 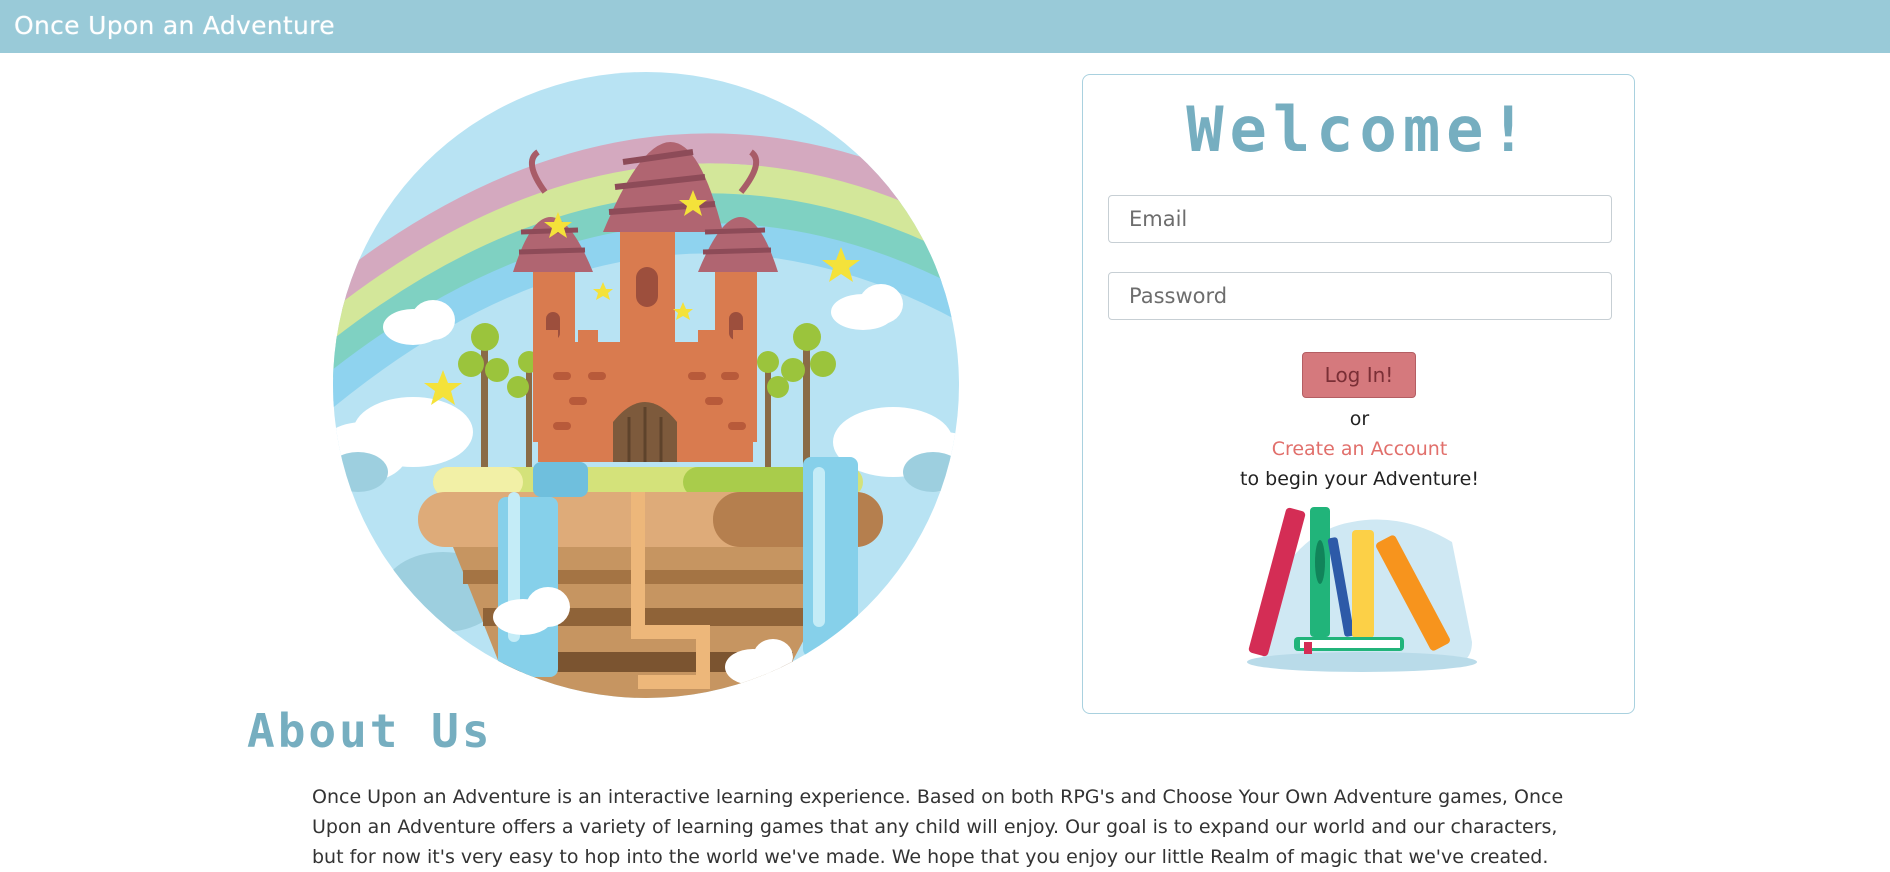 I want to click on create-account-link: Create an Account, so click(x=1359, y=449).